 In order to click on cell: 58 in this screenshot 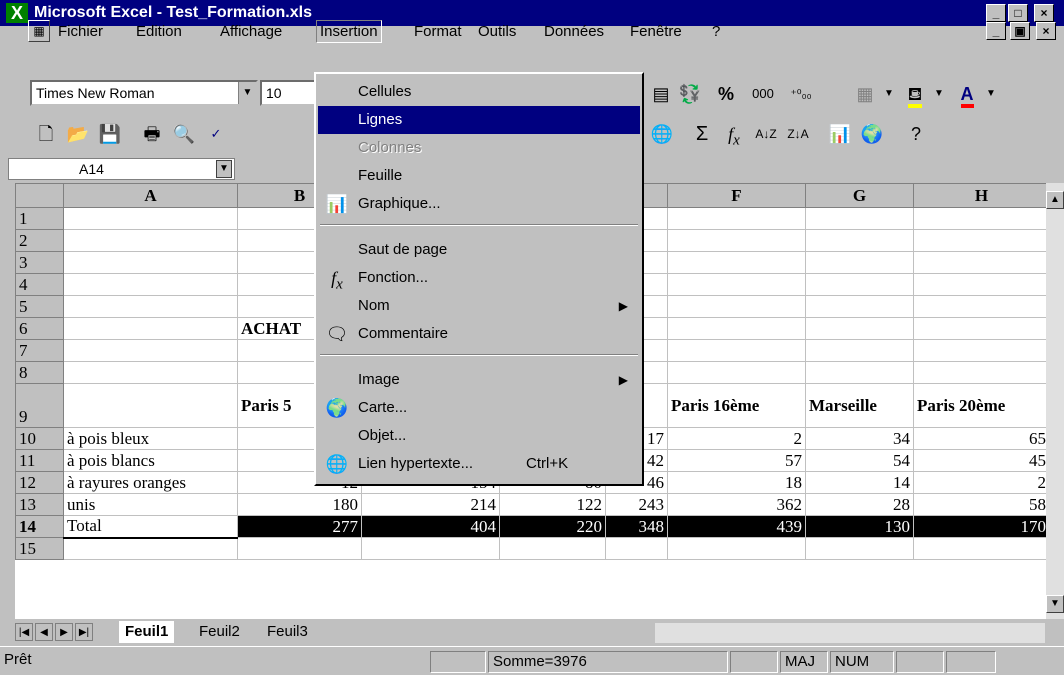, I will do `click(981, 504)`.